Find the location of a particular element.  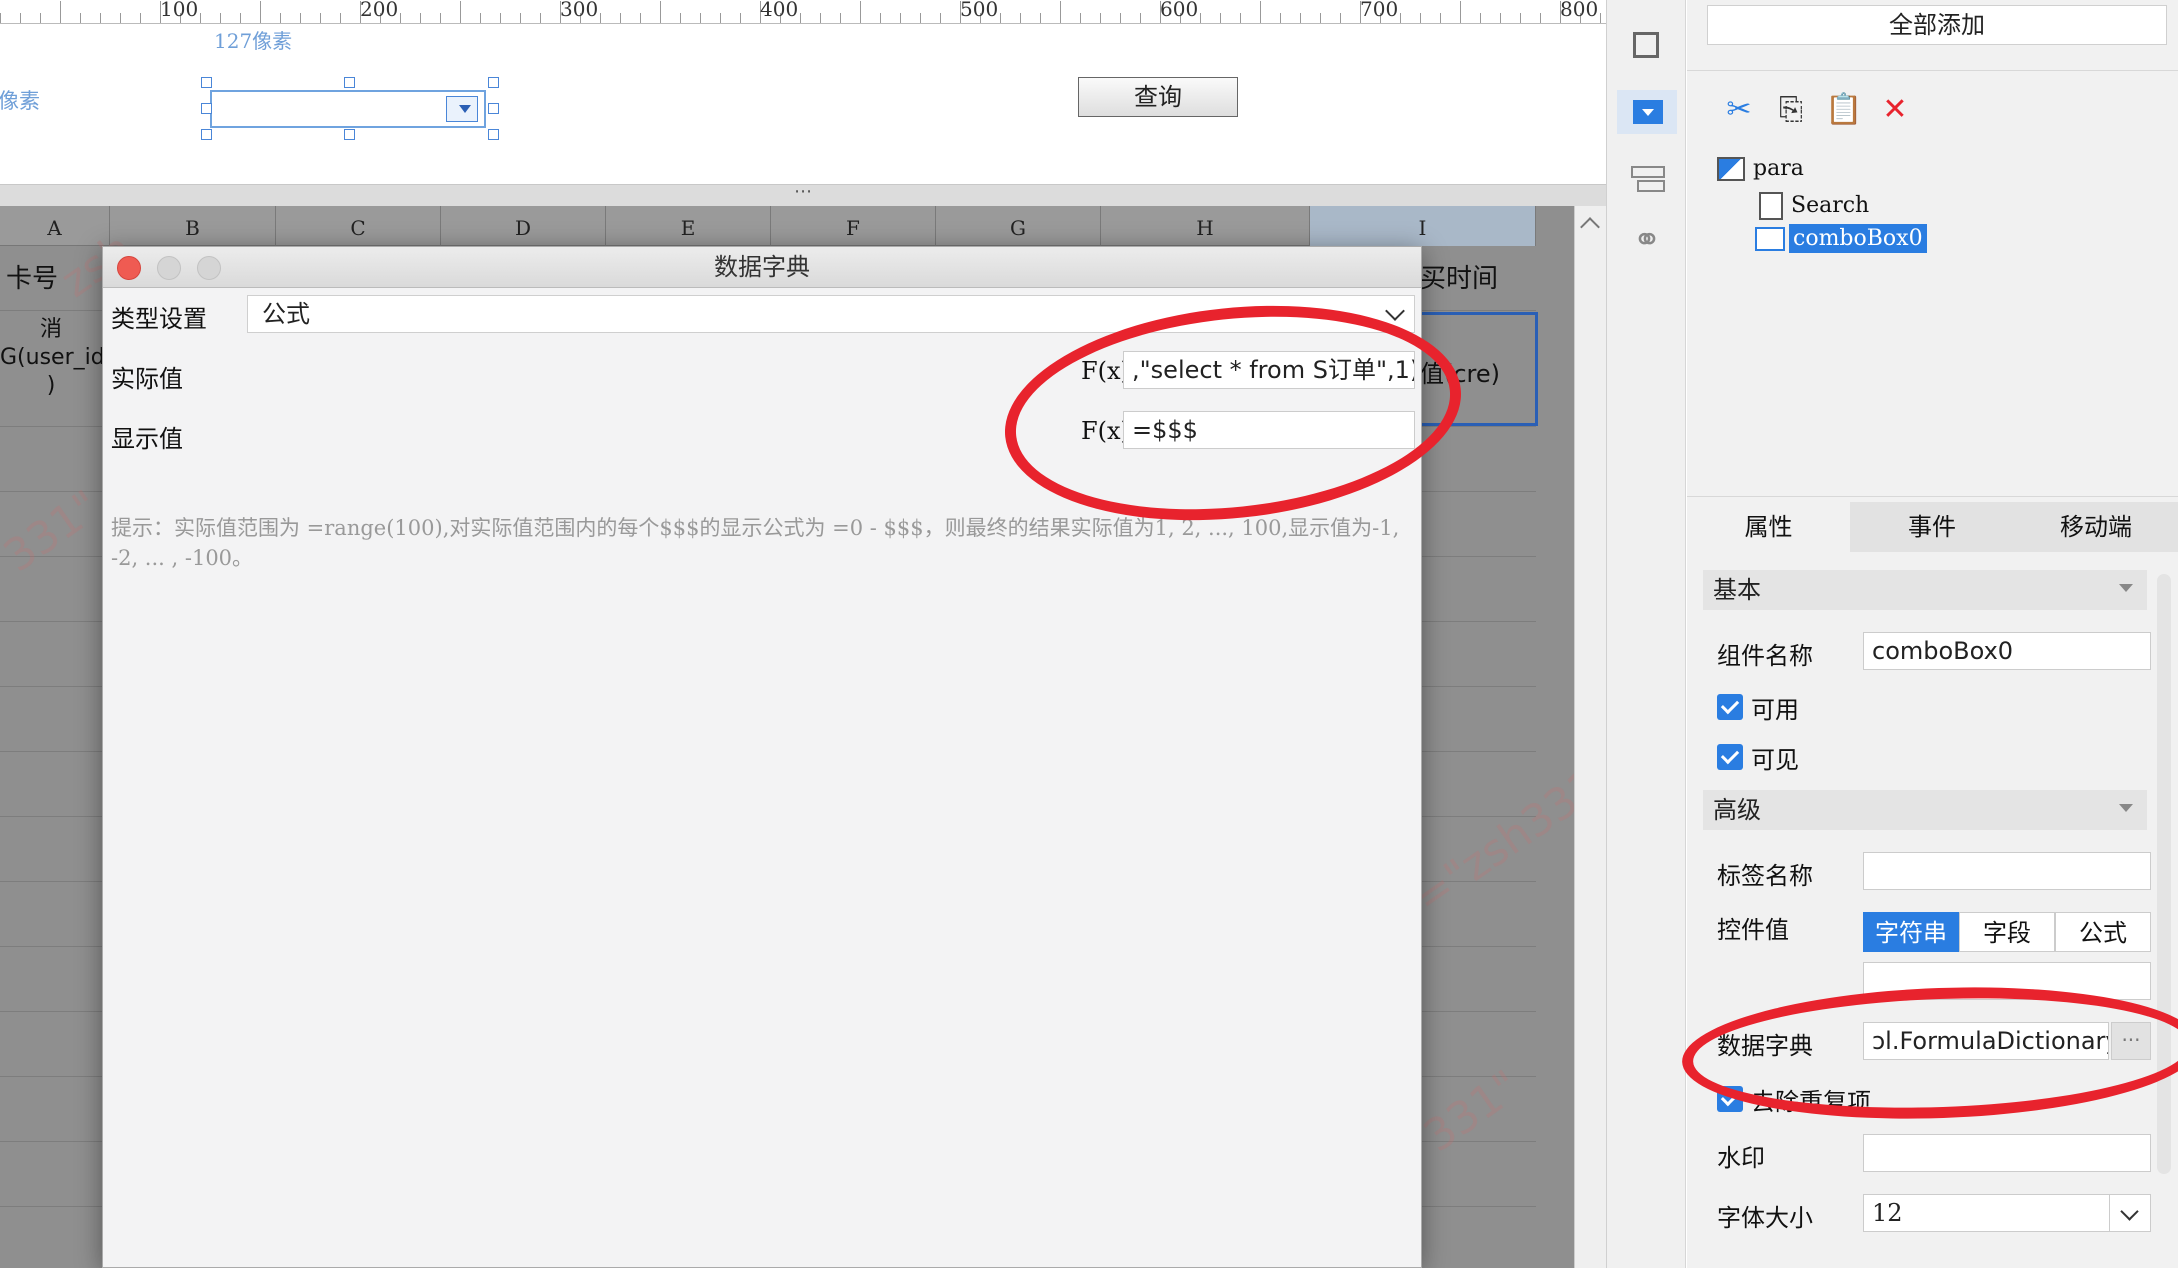

ruler-label: 300 is located at coordinates (579, 10).